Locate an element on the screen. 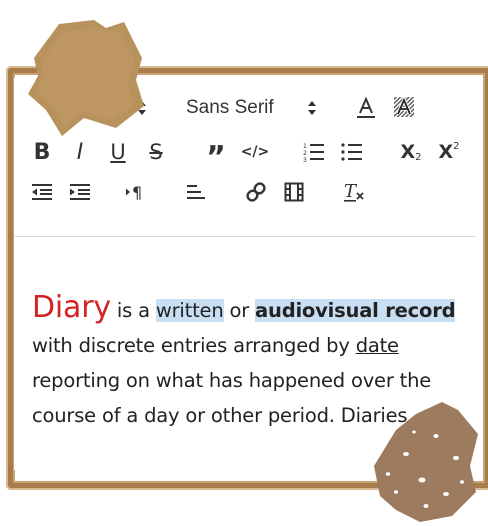  video-icon is located at coordinates (294, 192).